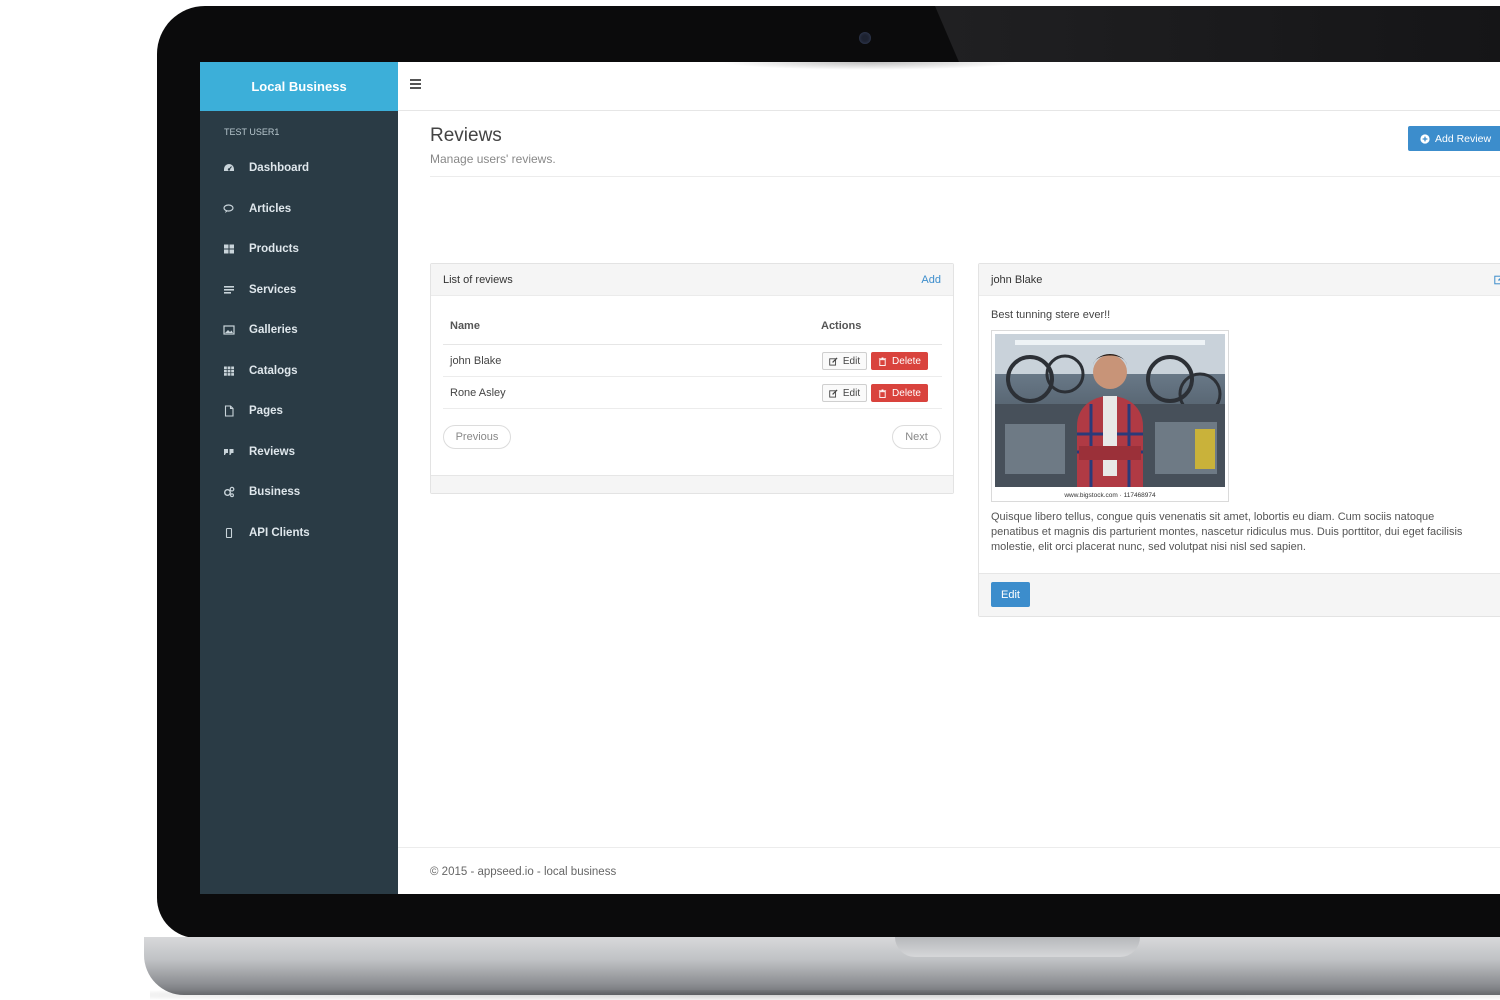  What do you see at coordinates (692, 280) in the screenshot?
I see `panel-header: List of reviews Add` at bounding box center [692, 280].